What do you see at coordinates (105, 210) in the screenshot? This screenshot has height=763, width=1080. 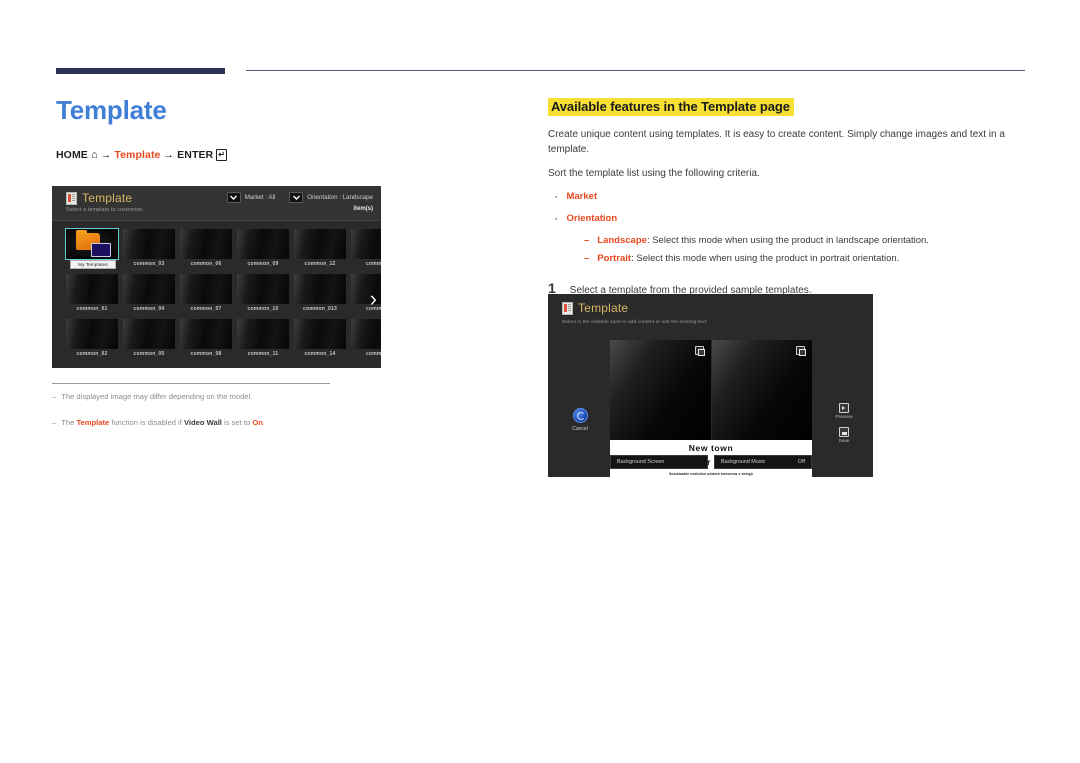 I see `template-list-subtitle: Select a template to customise.` at bounding box center [105, 210].